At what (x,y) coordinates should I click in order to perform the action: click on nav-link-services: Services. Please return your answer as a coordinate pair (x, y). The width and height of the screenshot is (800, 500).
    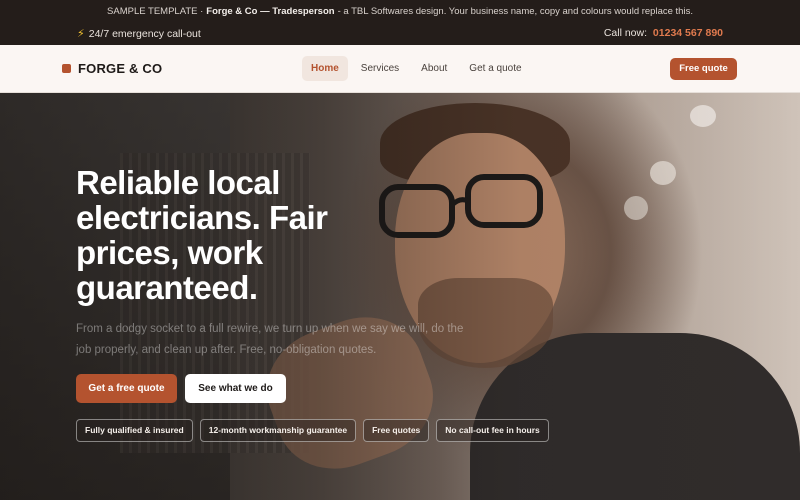
    Looking at the image, I should click on (380, 68).